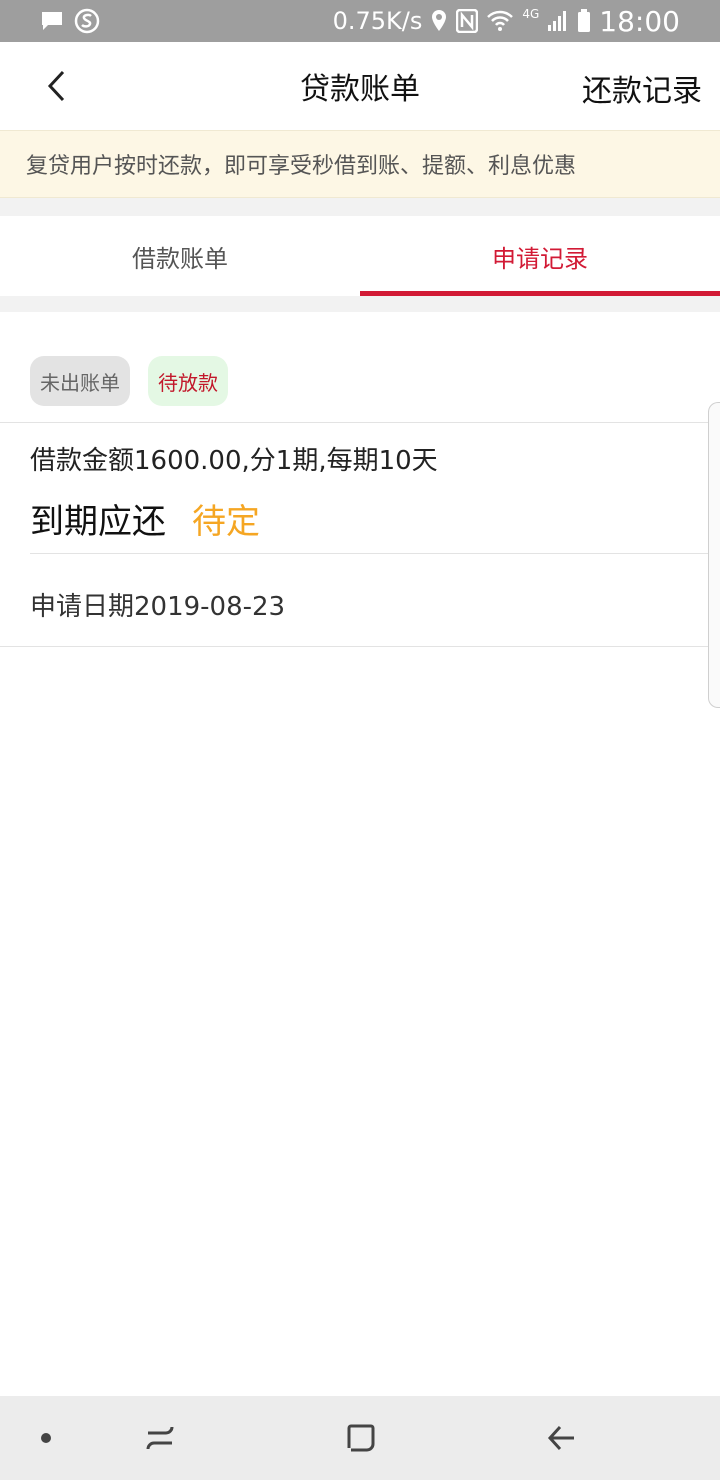  I want to click on tab-loan-bills: 借款账单, so click(180, 256).